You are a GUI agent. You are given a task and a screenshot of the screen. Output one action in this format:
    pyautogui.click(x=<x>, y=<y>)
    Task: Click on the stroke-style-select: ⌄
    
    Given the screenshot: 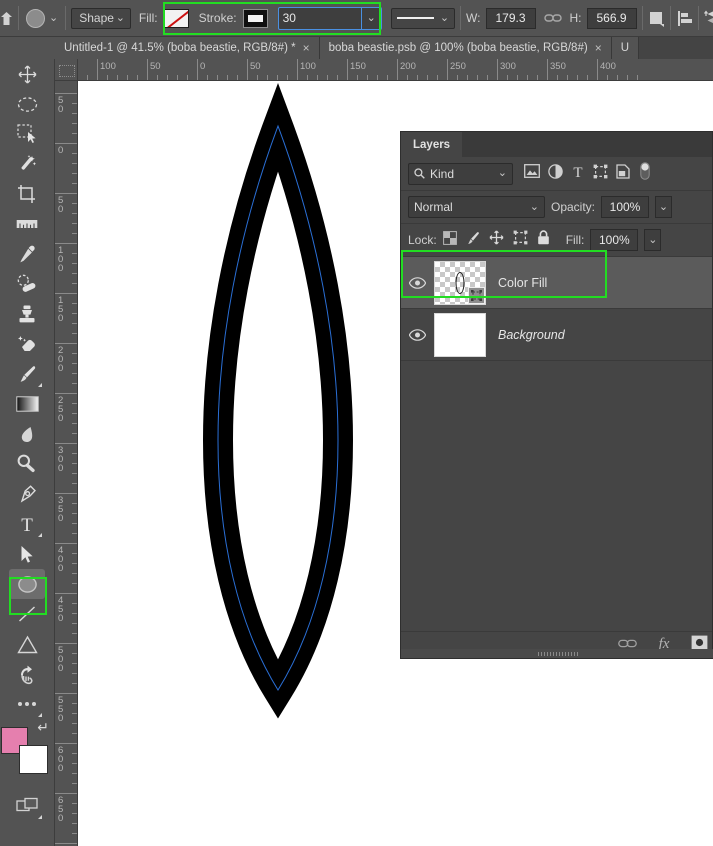 What is the action you would take?
    pyautogui.click(x=423, y=18)
    